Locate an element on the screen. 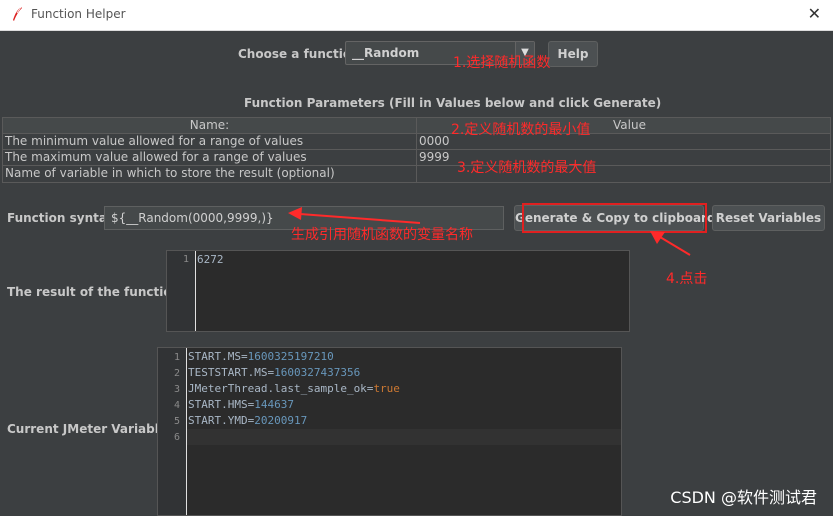 The width and height of the screenshot is (833, 516). annotation-select-function: 1.选择随机函数 is located at coordinates (502, 63).